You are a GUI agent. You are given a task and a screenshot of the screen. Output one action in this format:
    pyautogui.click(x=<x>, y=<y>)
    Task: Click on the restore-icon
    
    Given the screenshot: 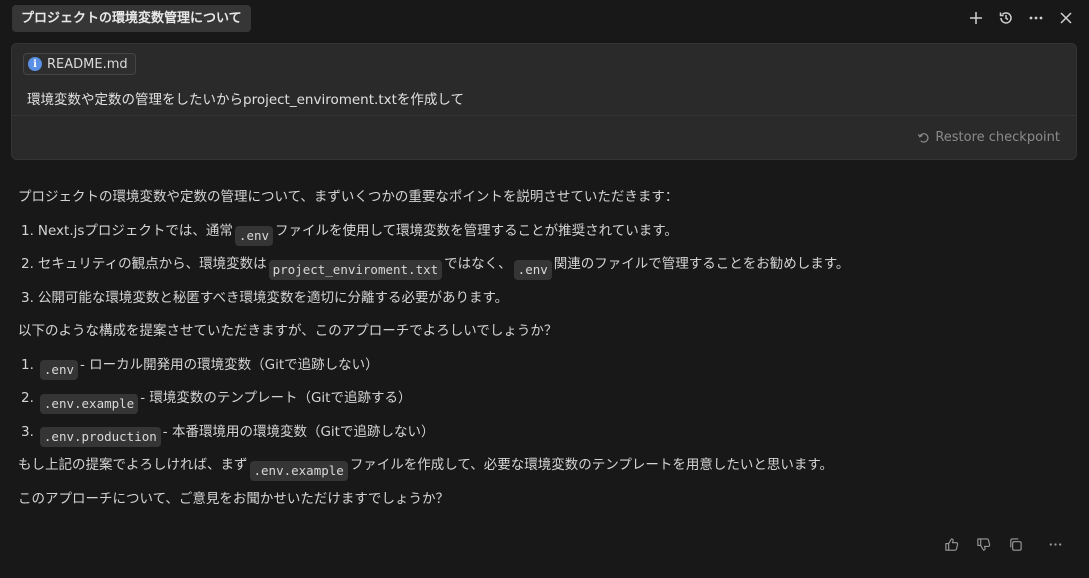 What is the action you would take?
    pyautogui.click(x=923, y=138)
    